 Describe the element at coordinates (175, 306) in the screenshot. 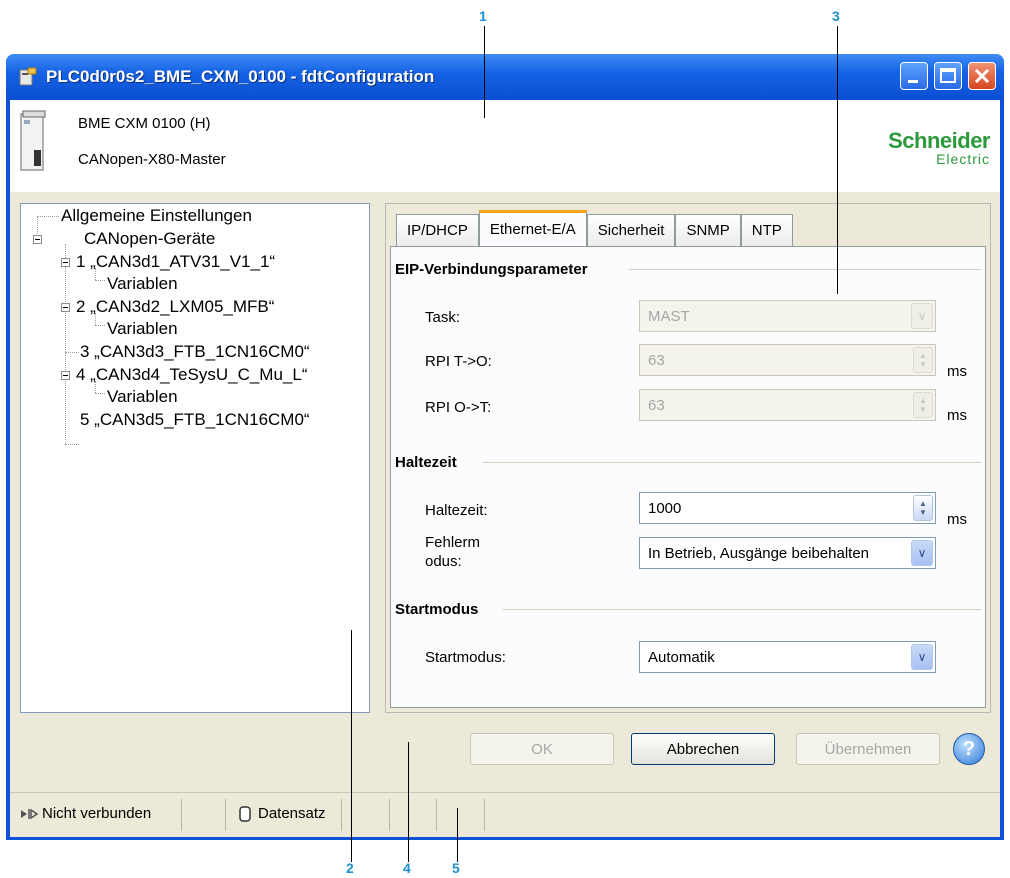

I see `tree-item-label: 2 „CAN3d2_LXM05_MFB“` at that location.